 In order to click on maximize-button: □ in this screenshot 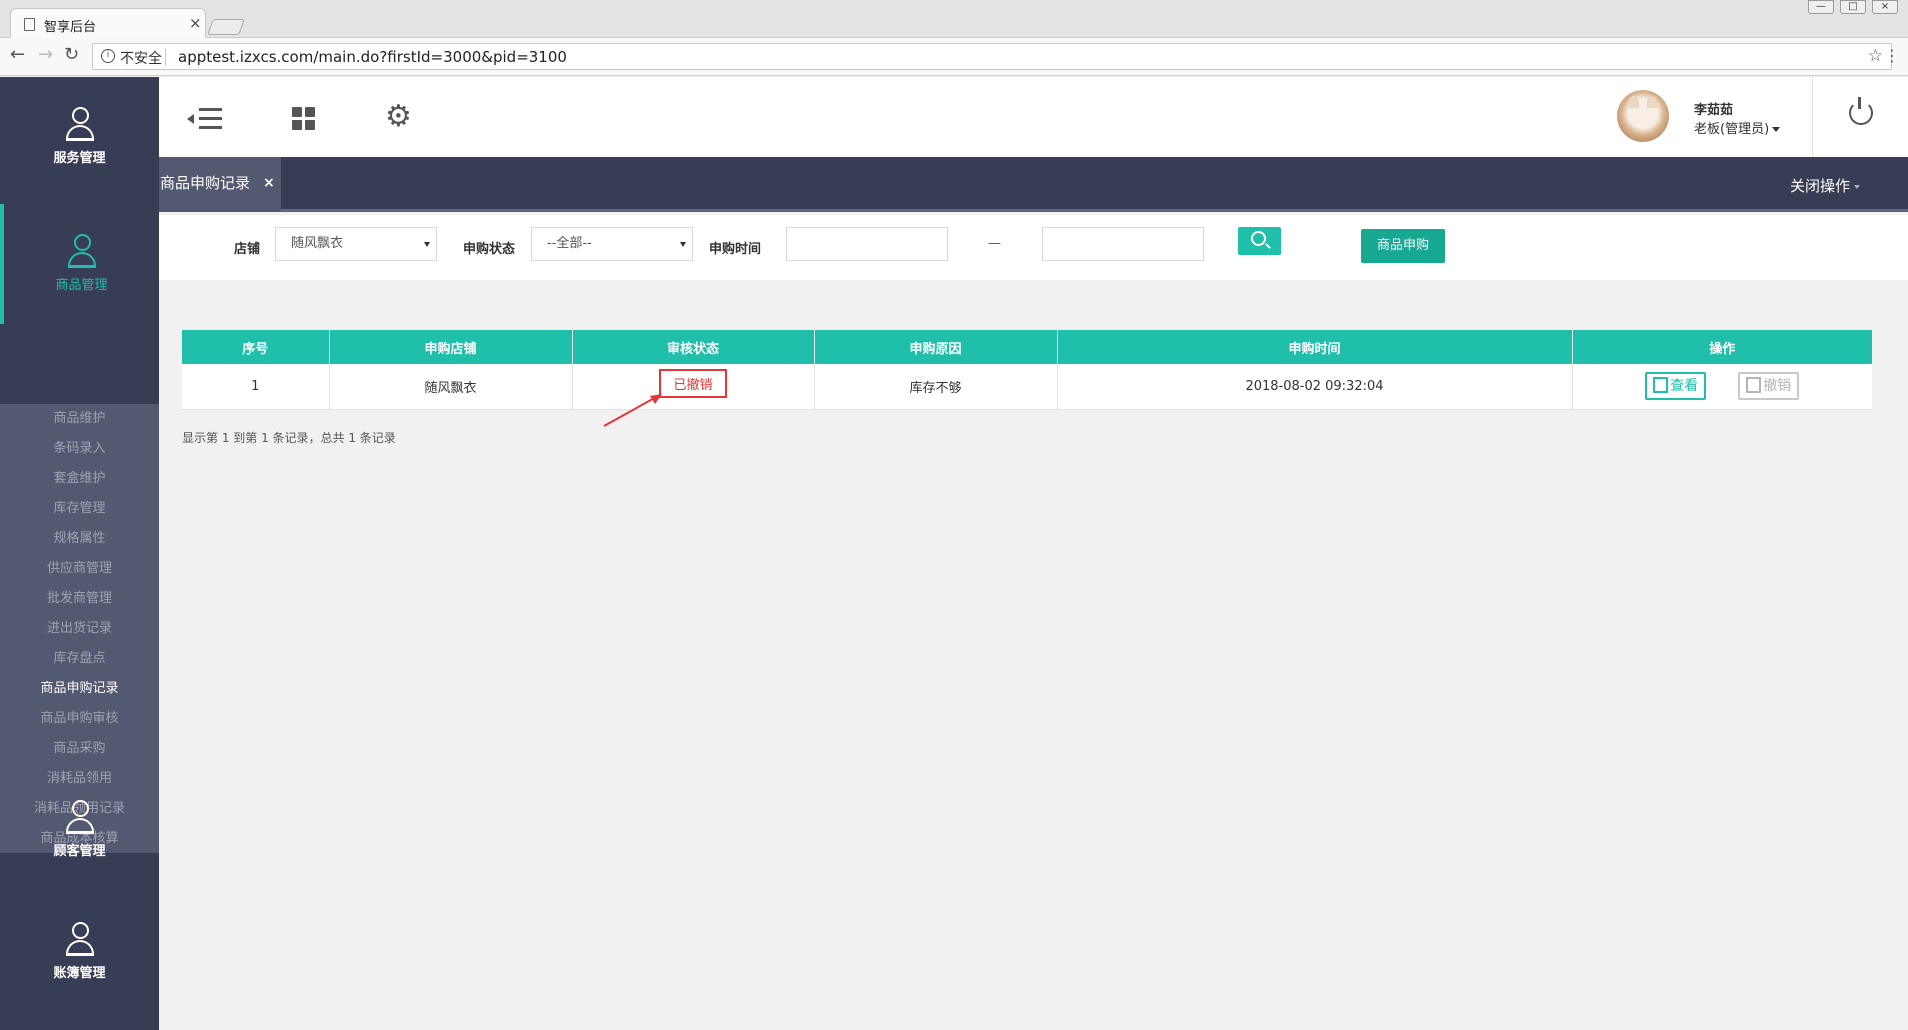, I will do `click(1853, 7)`.